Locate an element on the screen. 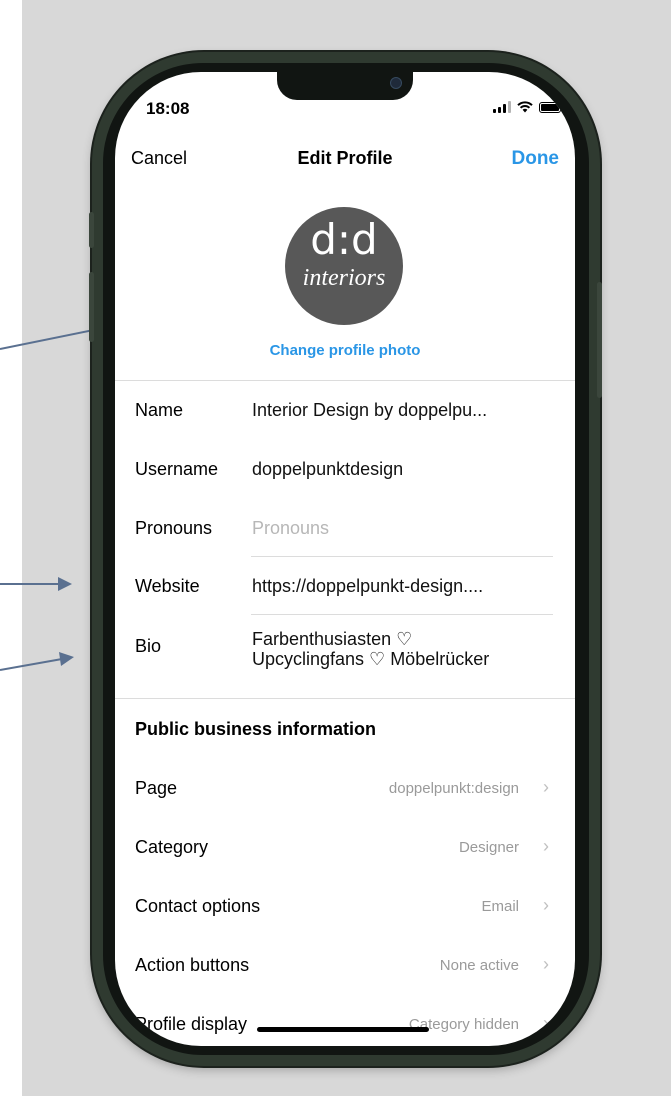 The image size is (671, 1096). pronouns-label: Pronouns is located at coordinates (174, 528).